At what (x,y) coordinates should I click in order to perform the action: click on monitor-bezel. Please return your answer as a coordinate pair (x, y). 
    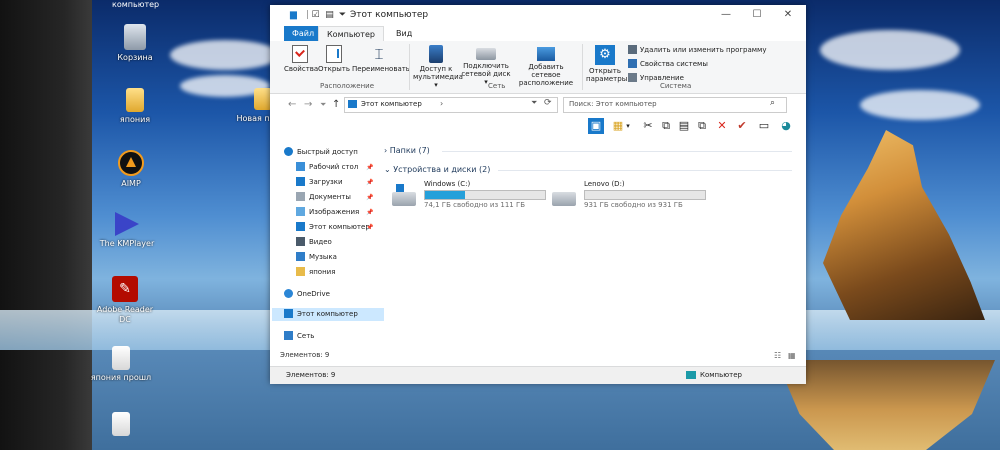
    Looking at the image, I should click on (46, 225).